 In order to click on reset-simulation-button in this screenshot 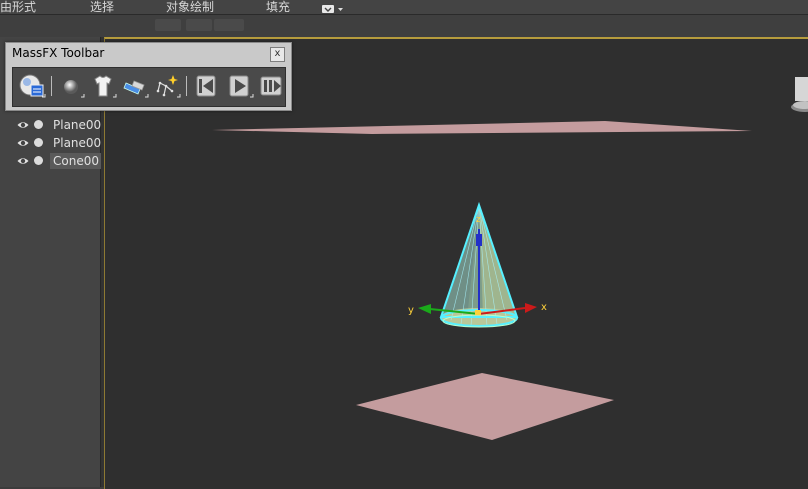, I will do `click(206, 86)`.